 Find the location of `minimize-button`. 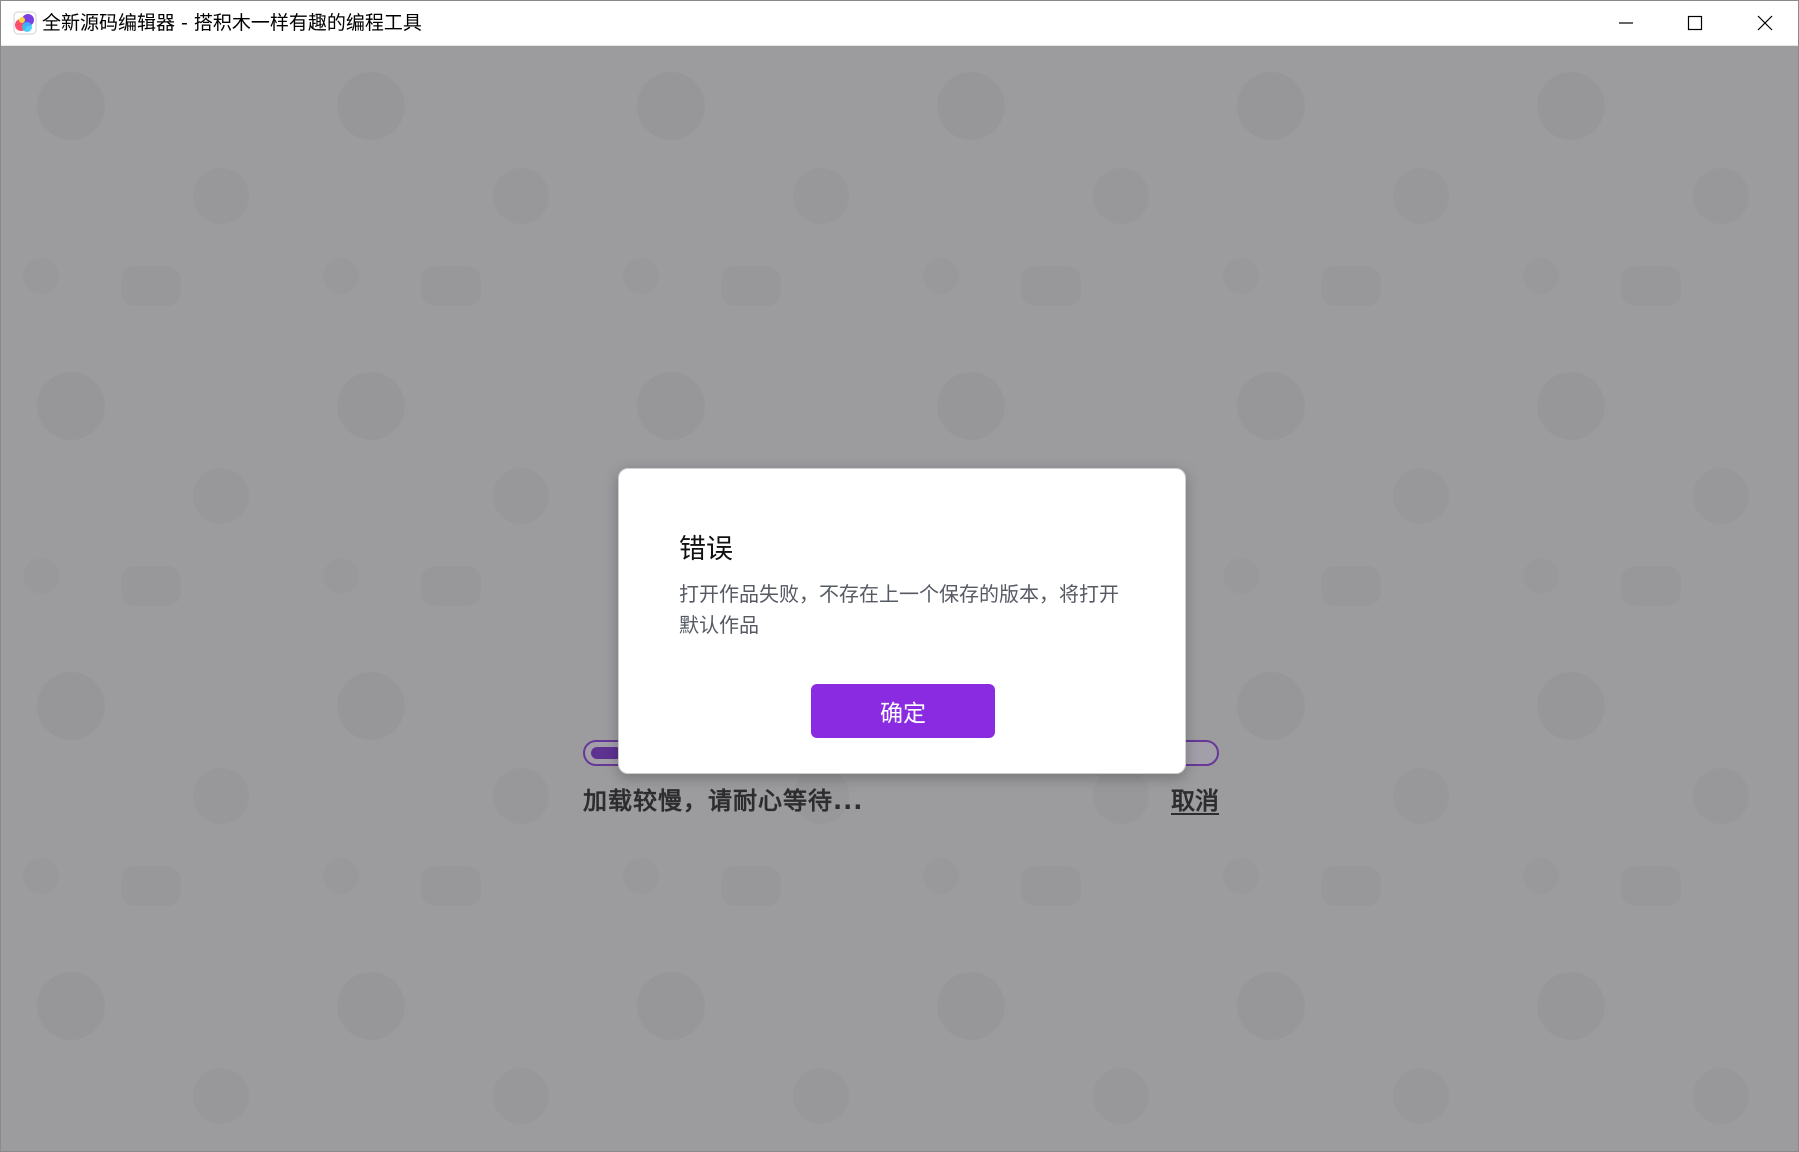

minimize-button is located at coordinates (1626, 23).